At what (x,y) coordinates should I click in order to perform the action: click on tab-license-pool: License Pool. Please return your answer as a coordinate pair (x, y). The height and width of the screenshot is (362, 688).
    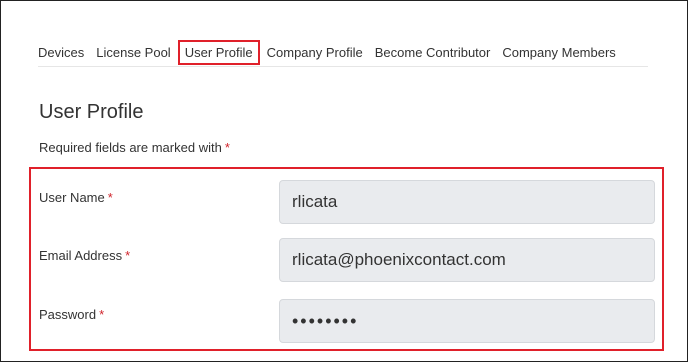
    Looking at the image, I should click on (133, 52).